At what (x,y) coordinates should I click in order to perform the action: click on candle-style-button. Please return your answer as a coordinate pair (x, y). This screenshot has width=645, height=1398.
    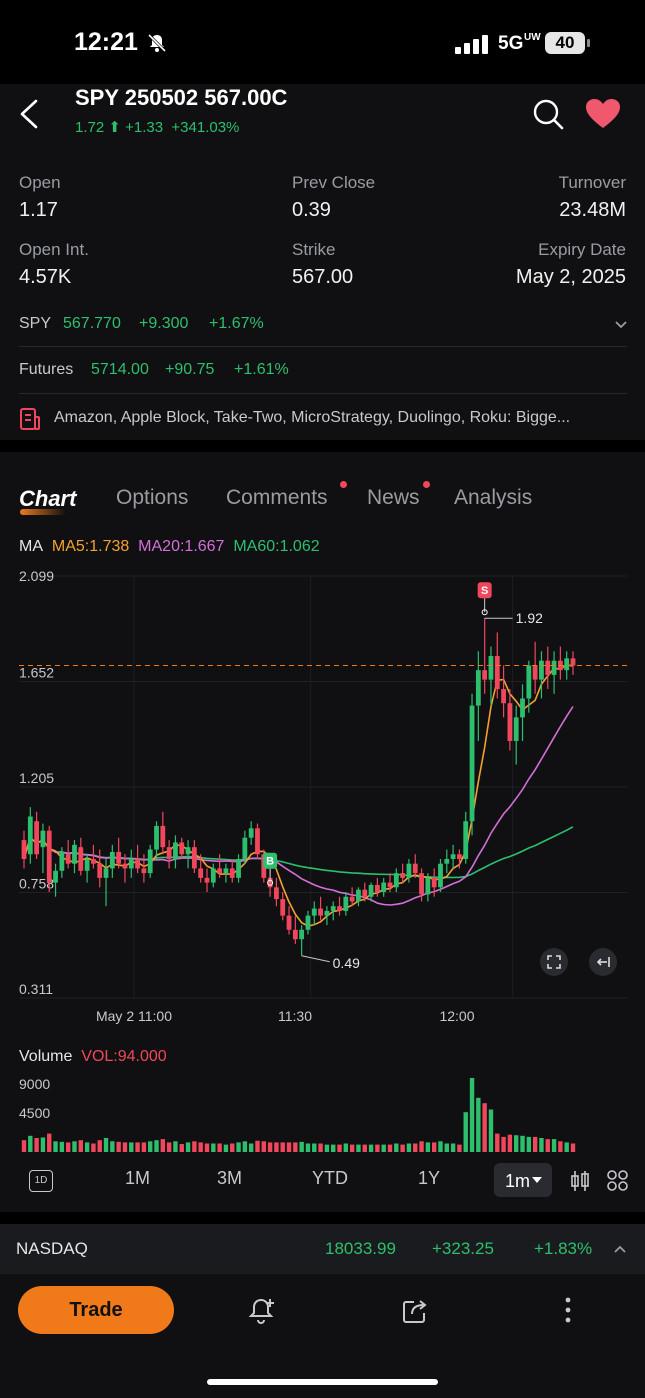
    Looking at the image, I should click on (580, 1183).